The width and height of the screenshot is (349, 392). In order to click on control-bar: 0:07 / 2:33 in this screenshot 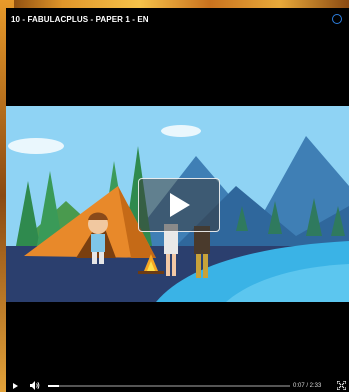, I will do `click(177, 386)`.